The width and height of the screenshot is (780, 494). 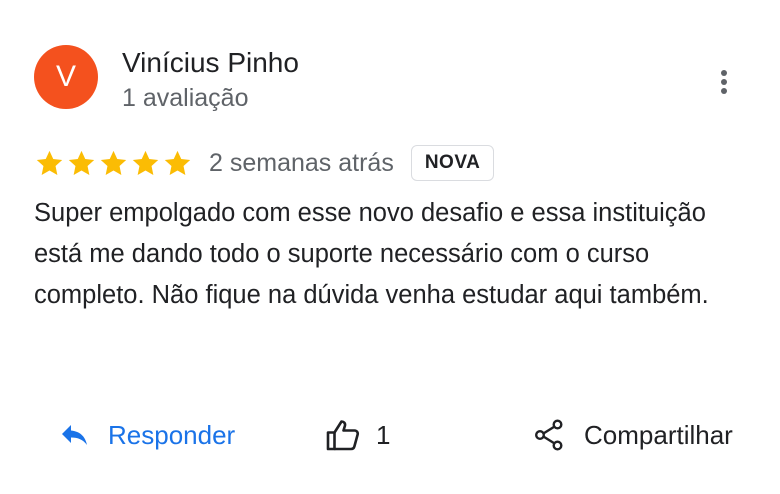 I want to click on star-rating, so click(x=113, y=163).